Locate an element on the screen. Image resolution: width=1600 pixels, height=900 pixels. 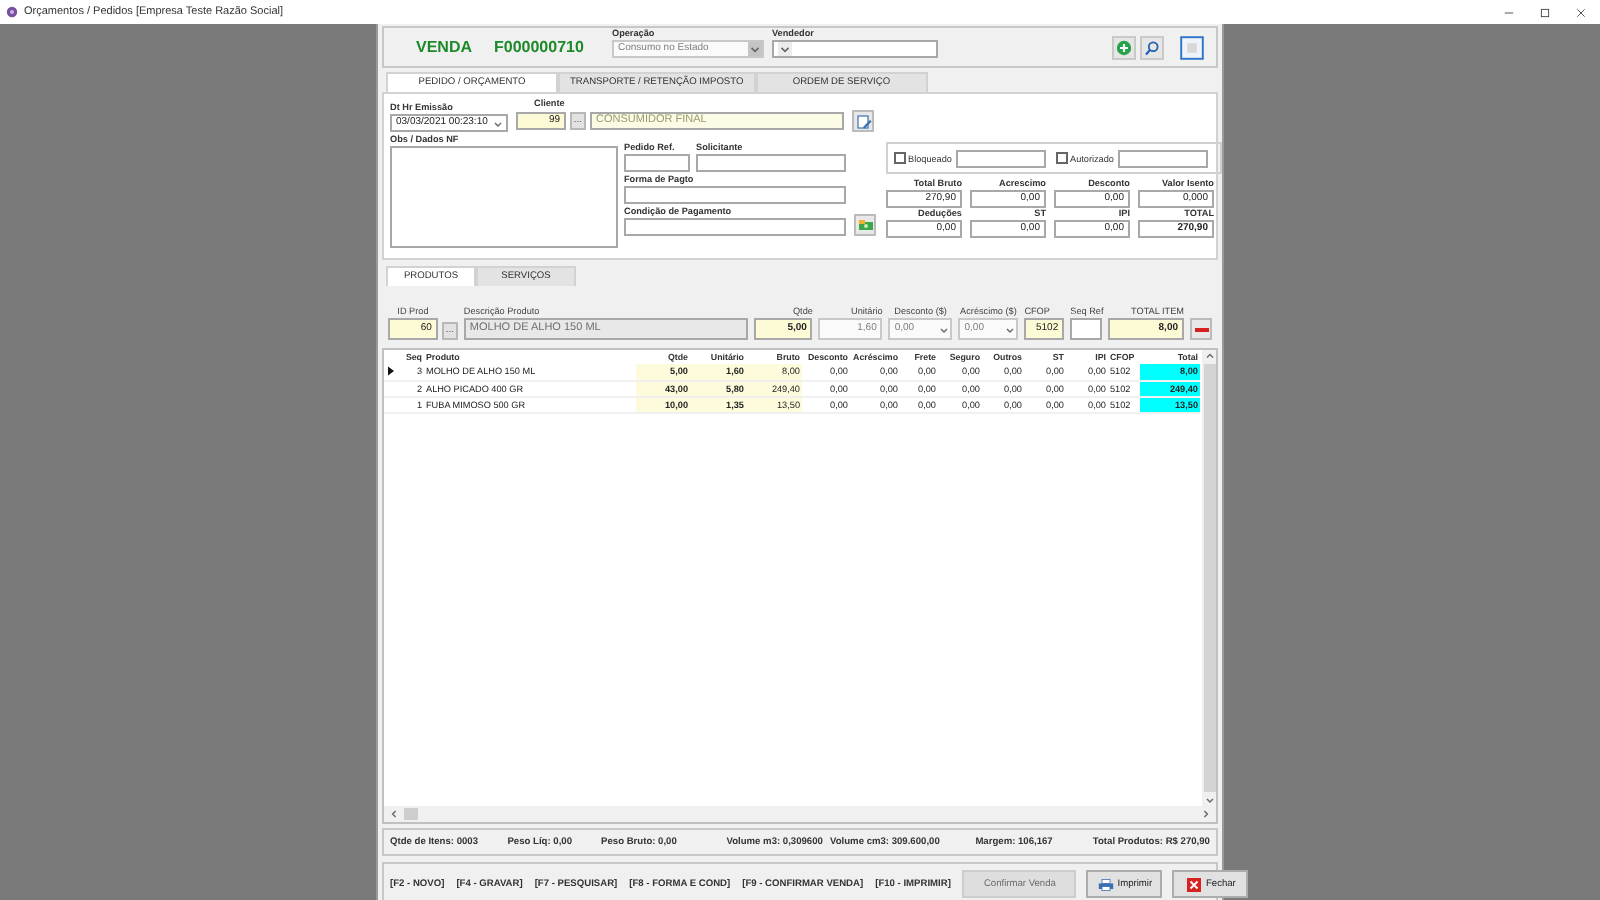
toolbar-button is located at coordinates (1192, 47).